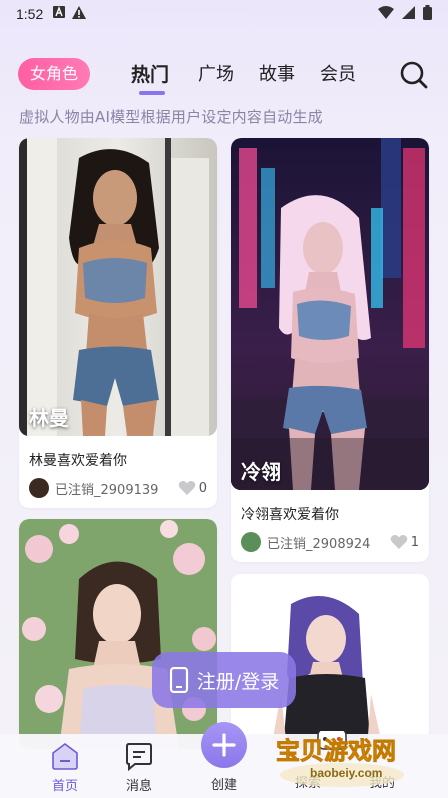  I want to click on character-image, so click(118, 634).